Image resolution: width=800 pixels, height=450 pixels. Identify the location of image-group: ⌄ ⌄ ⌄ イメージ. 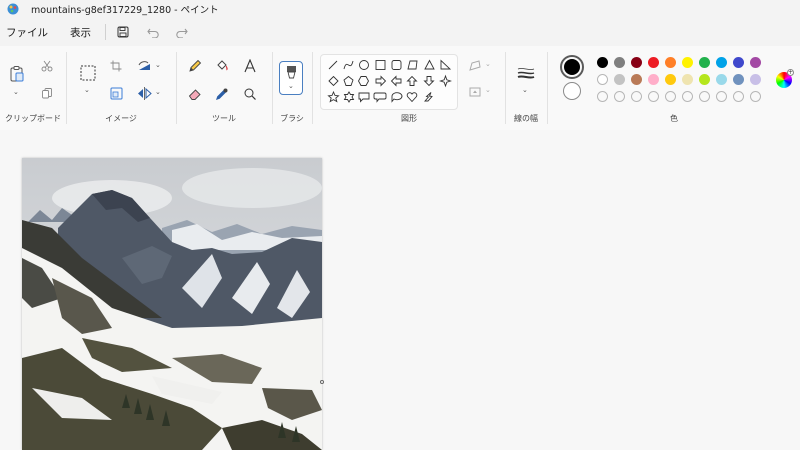
(121, 88).